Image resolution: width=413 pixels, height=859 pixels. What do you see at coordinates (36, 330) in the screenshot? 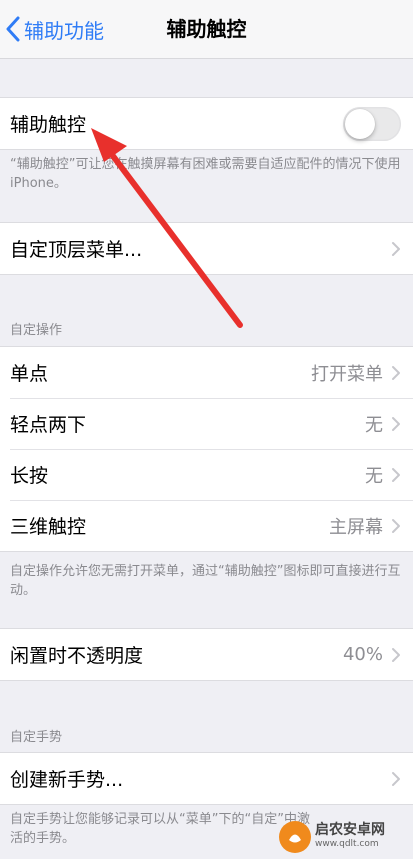
I see `custom-actions-header: 自定操作` at bounding box center [36, 330].